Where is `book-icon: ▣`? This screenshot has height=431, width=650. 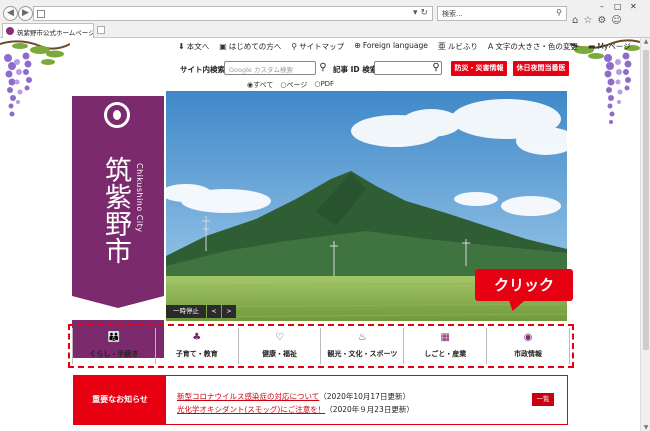 book-icon: ▣ is located at coordinates (223, 46).